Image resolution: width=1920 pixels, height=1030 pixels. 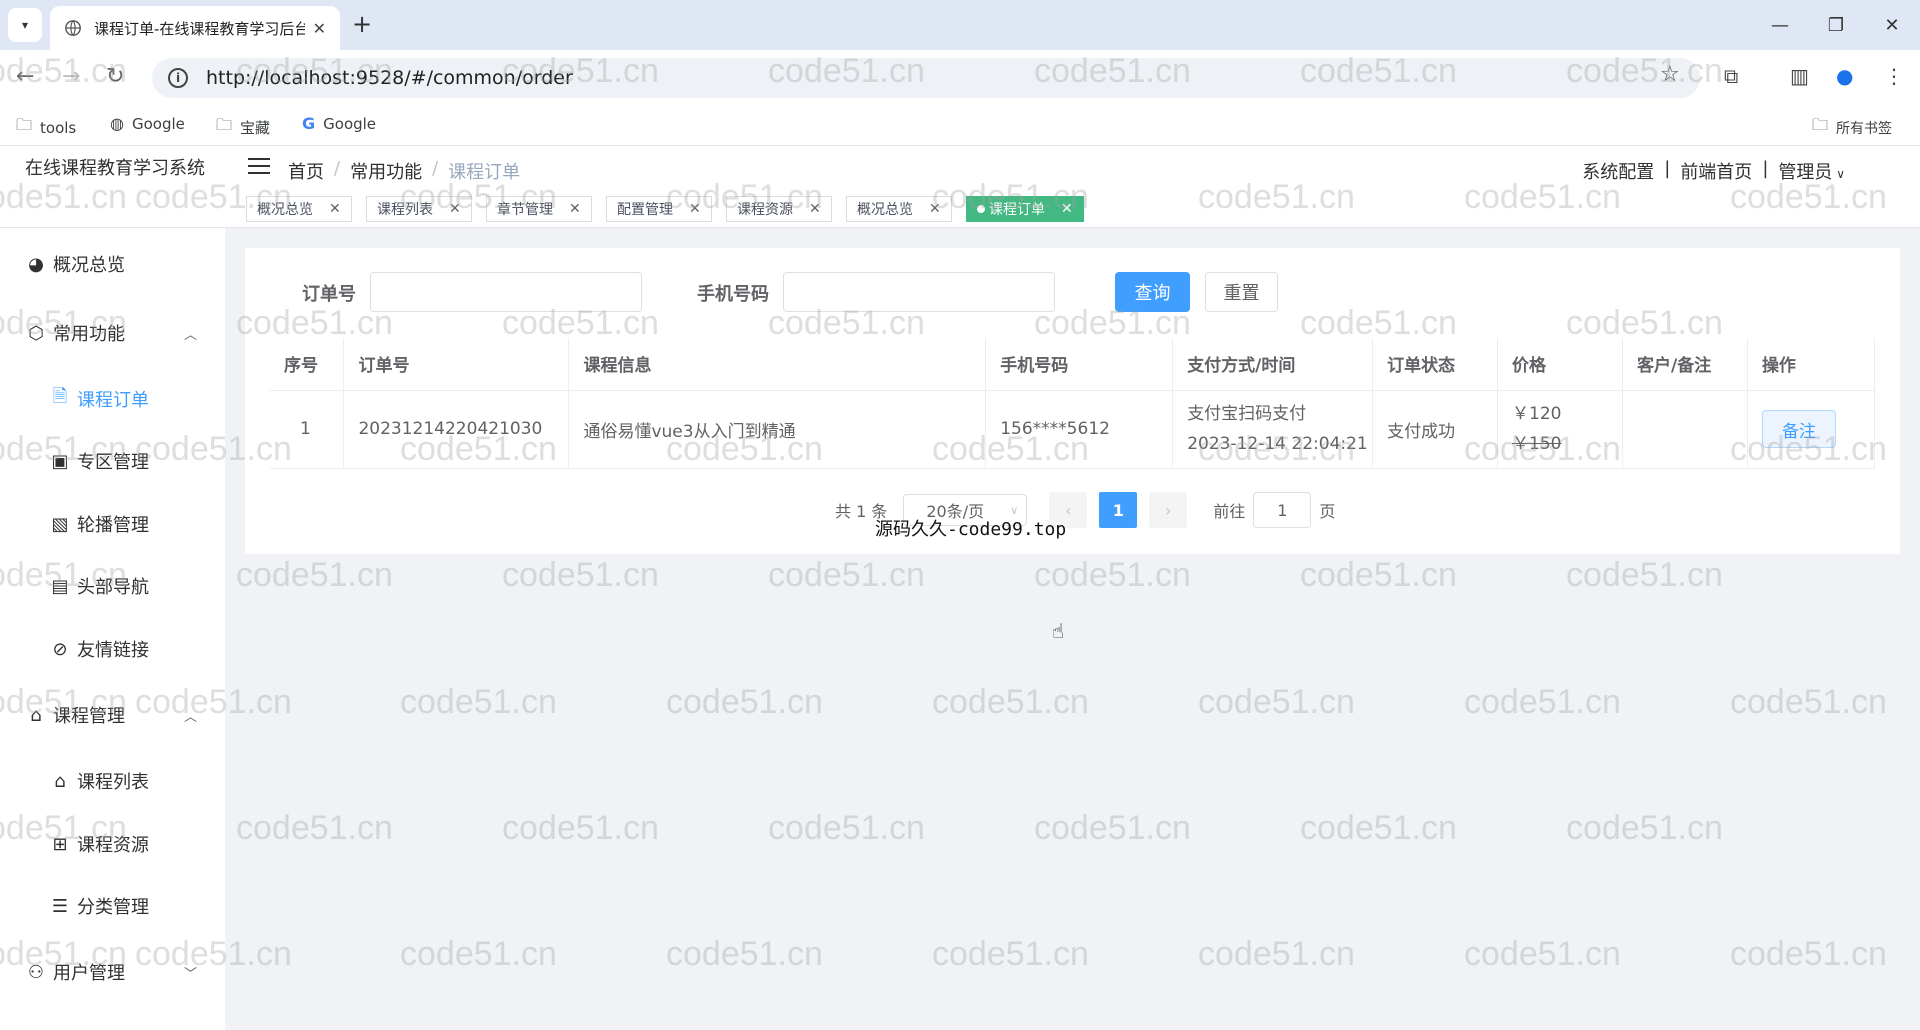 What do you see at coordinates (306, 171) in the screenshot?
I see `breadcrumb-home: 首页` at bounding box center [306, 171].